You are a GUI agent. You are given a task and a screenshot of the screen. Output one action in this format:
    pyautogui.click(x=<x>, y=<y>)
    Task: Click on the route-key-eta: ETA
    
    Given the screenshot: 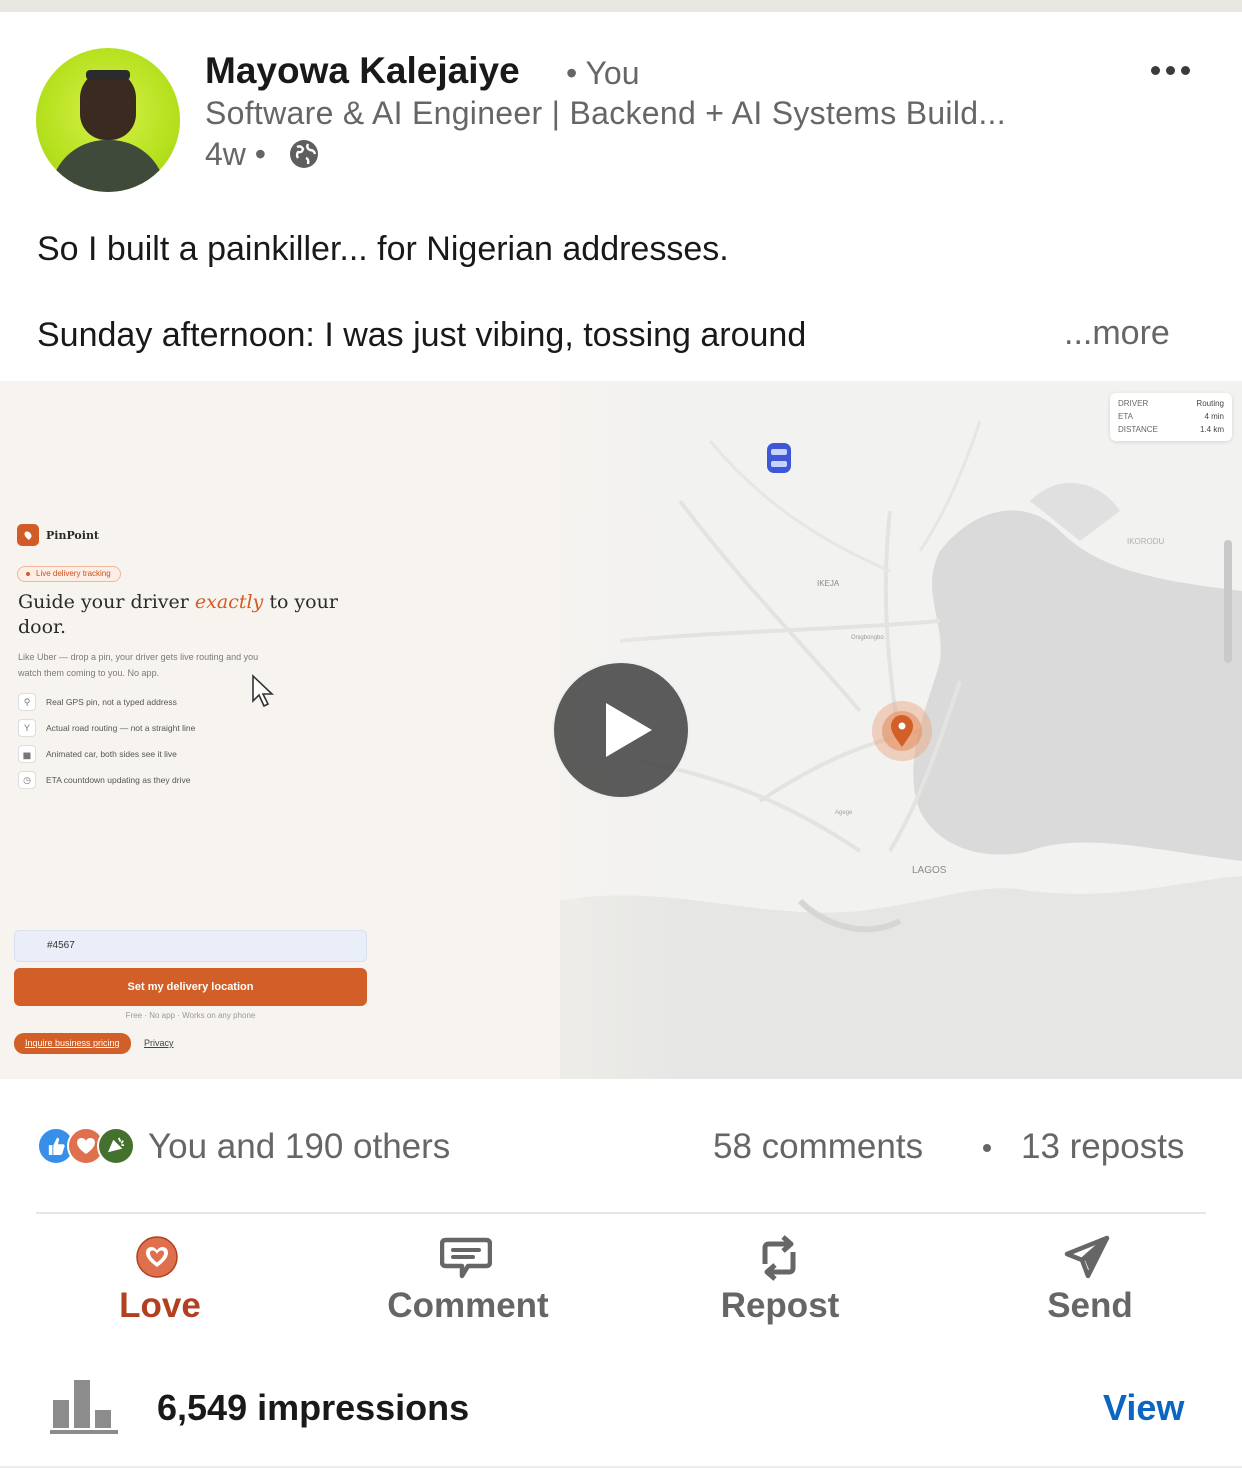 What is the action you would take?
    pyautogui.click(x=1125, y=416)
    